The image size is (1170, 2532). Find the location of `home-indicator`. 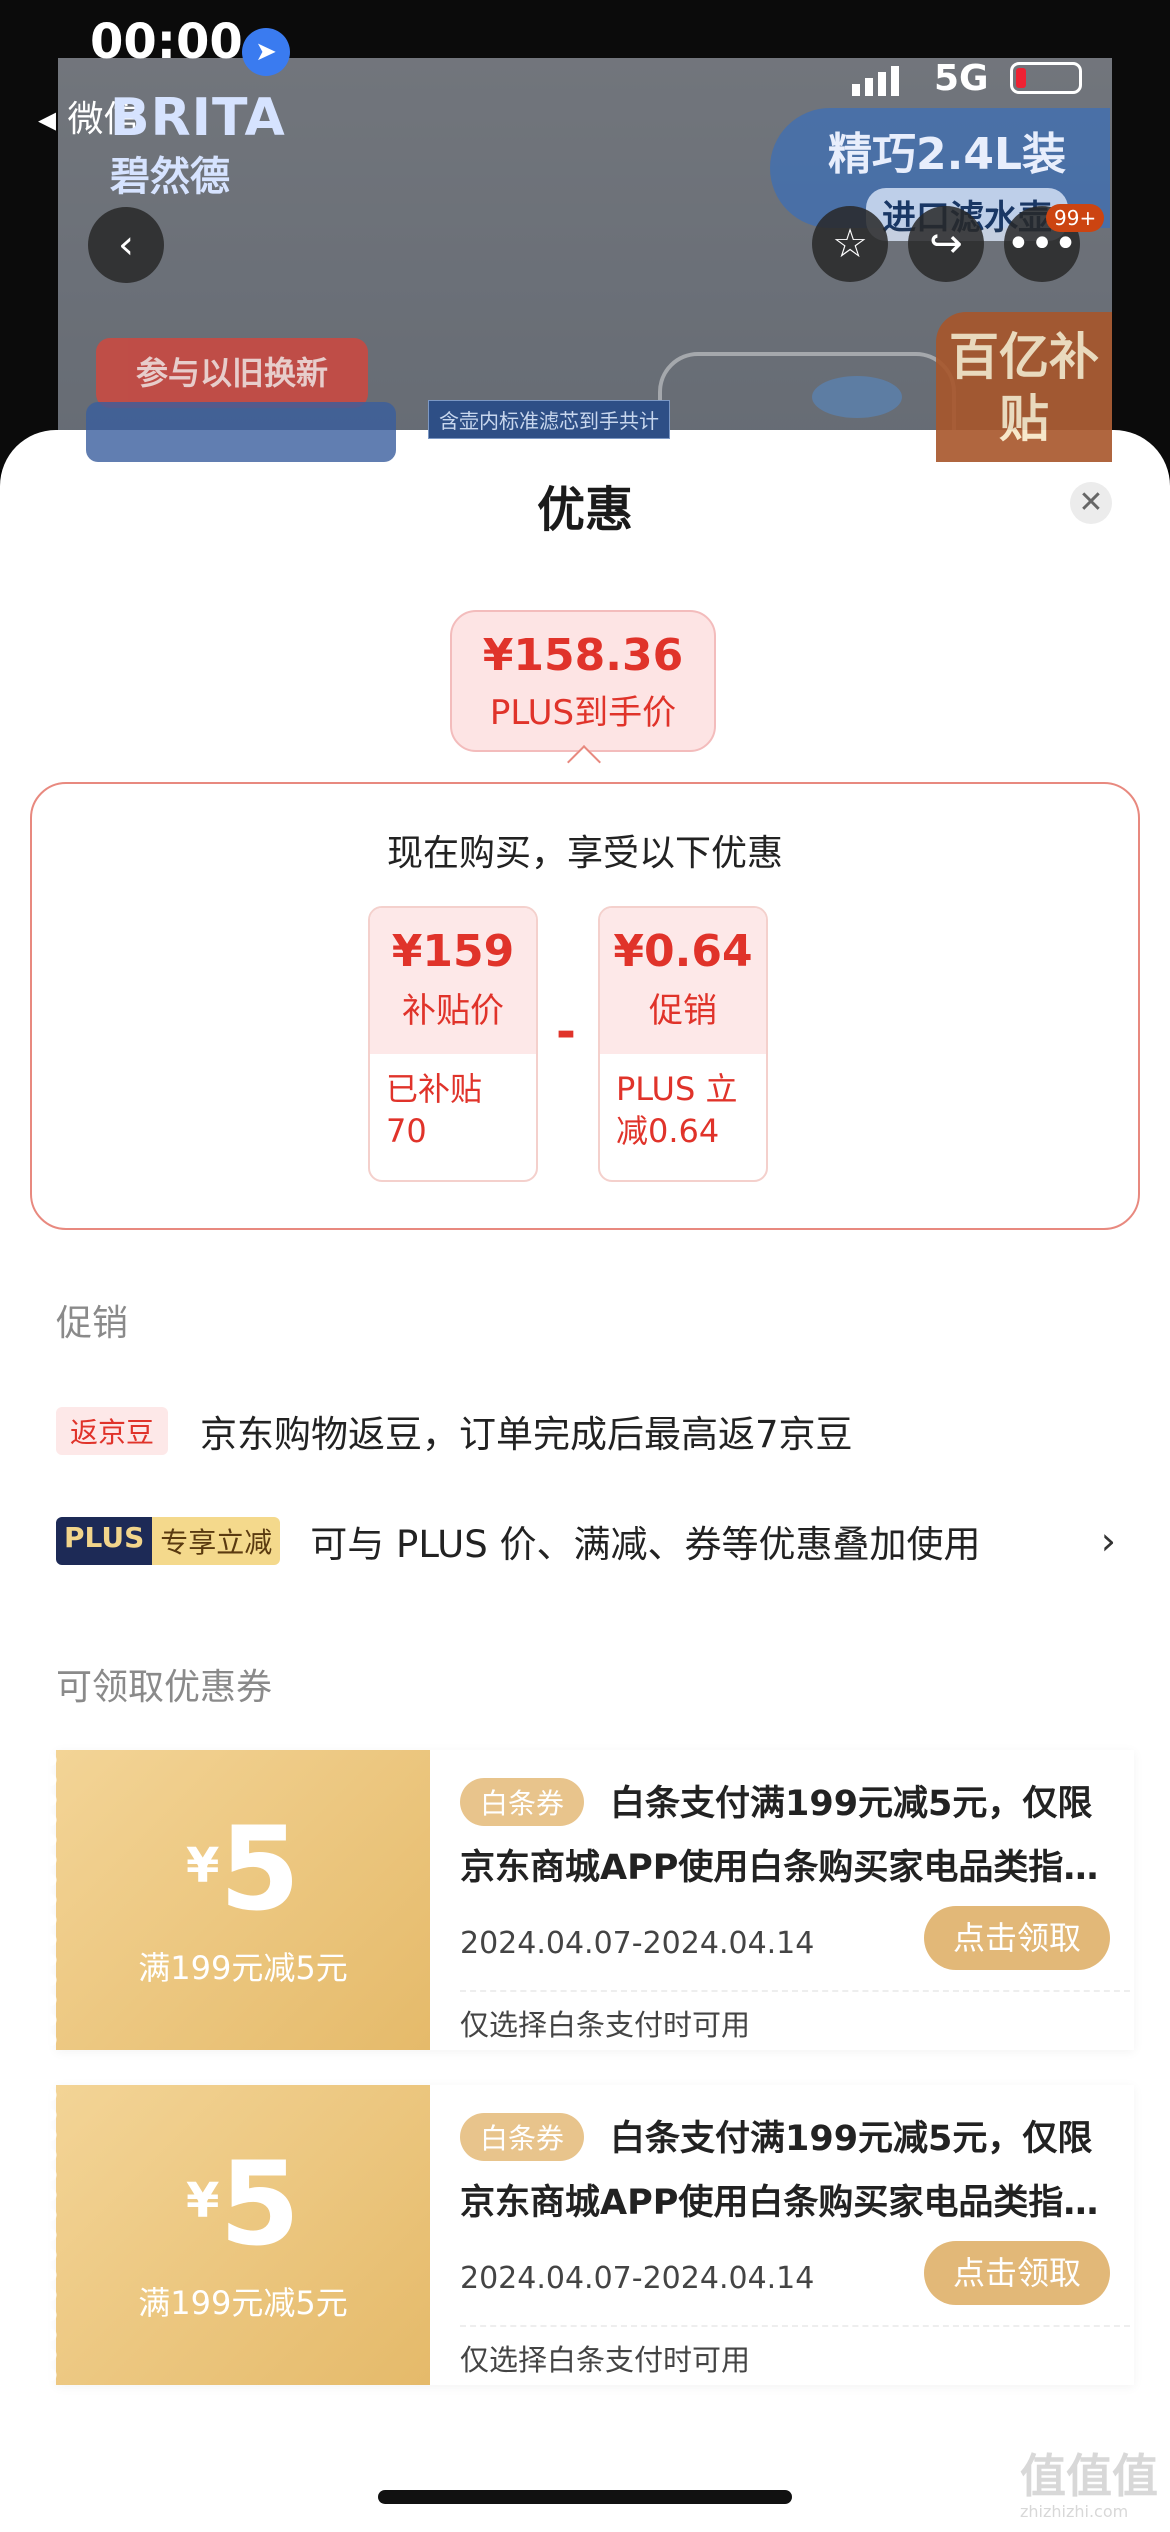

home-indicator is located at coordinates (585, 2497).